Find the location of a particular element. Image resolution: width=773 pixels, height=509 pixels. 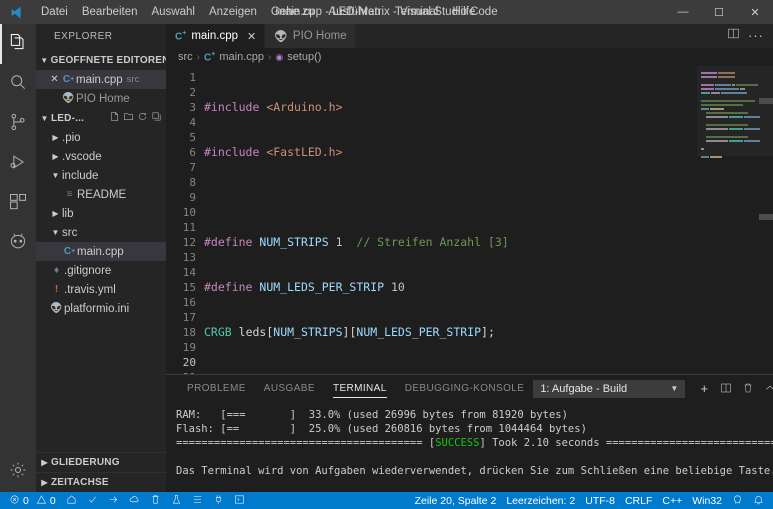

line-number: 15 is located at coordinates (189, 287).